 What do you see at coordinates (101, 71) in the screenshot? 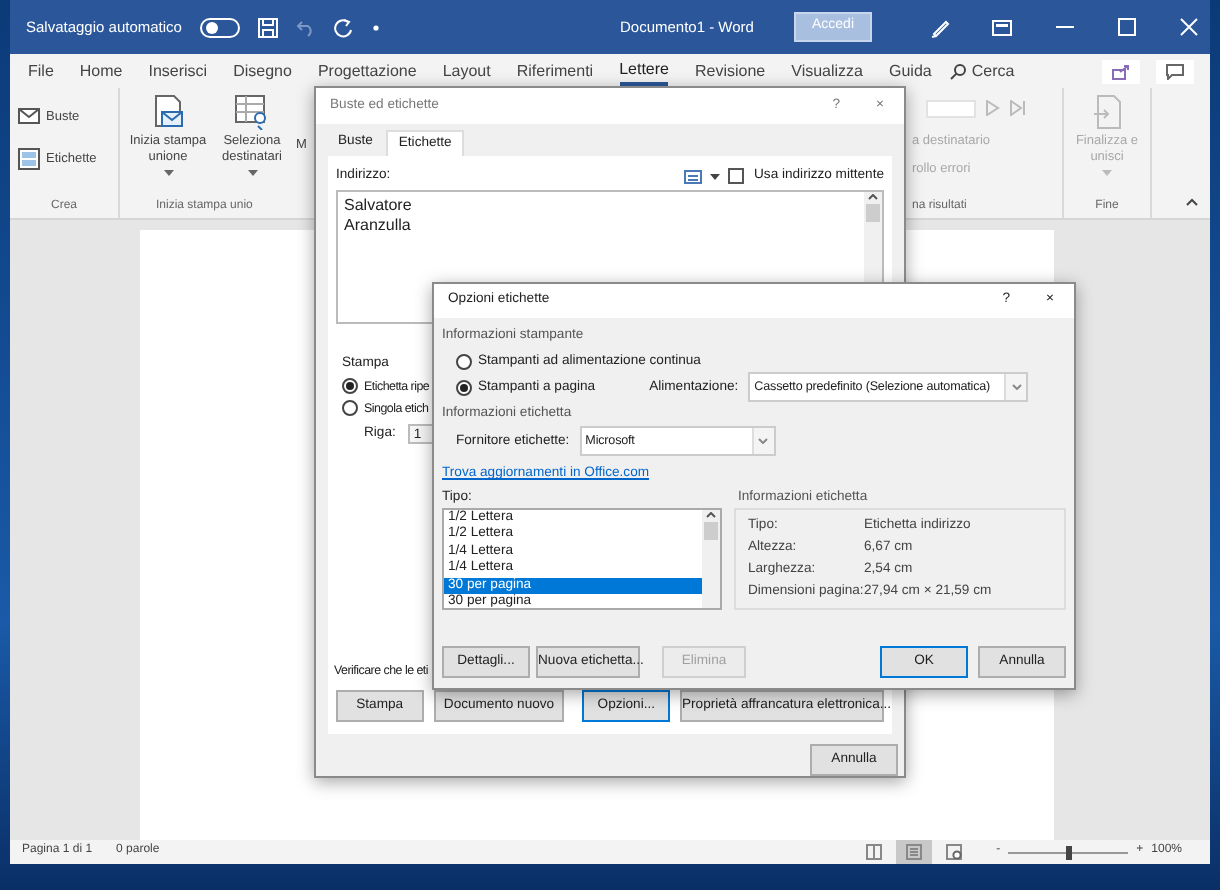
I see `ribbon-tab: Home` at bounding box center [101, 71].